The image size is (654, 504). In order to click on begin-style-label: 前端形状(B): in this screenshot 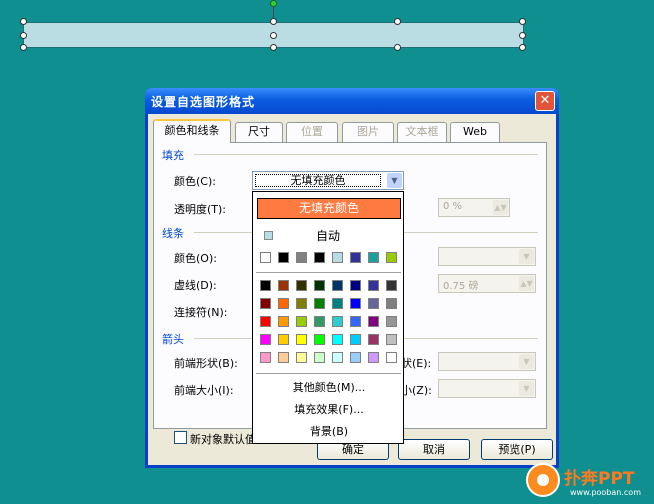, I will do `click(206, 363)`.